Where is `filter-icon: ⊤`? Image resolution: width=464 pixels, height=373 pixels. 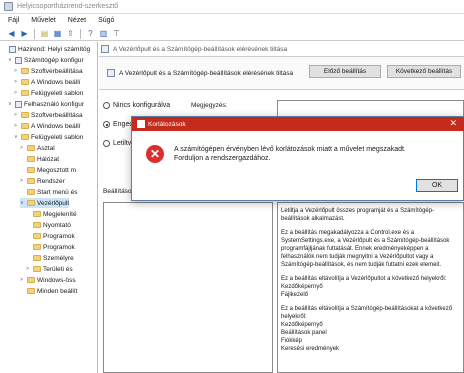
filter-icon: ⊤ is located at coordinates (116, 34).